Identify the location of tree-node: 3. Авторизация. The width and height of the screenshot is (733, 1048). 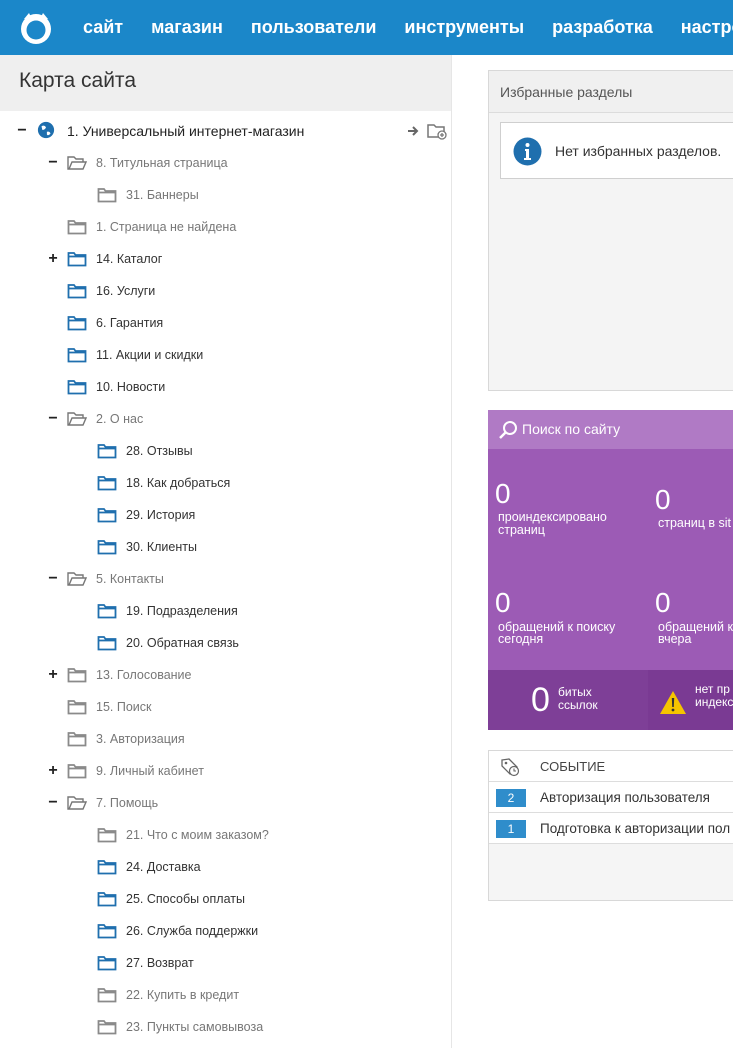
(225, 739).